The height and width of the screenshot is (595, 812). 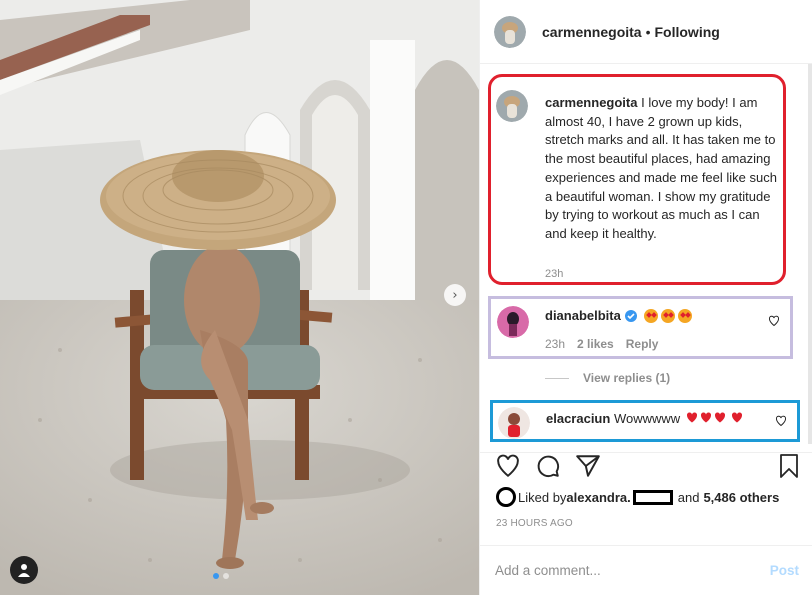 I want to click on comment-line: elacraciun Wowwwww, so click(x=646, y=419).